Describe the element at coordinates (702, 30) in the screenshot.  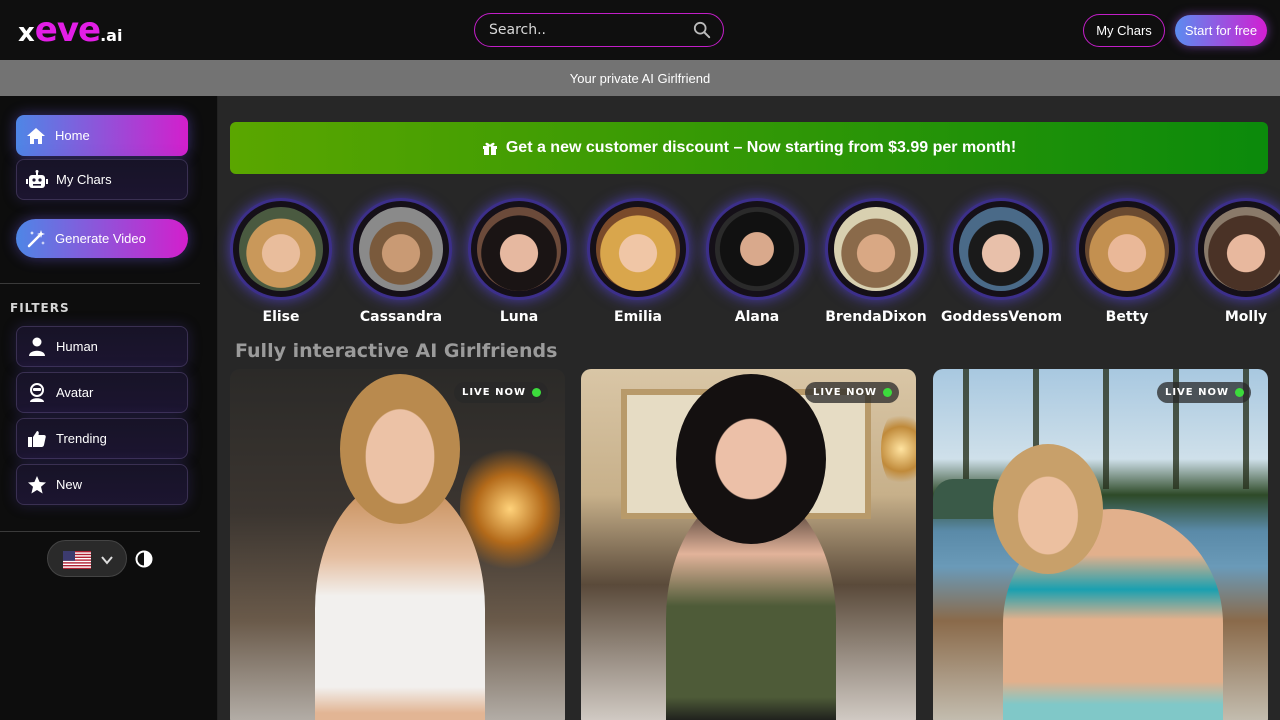
I see `search-icon` at that location.